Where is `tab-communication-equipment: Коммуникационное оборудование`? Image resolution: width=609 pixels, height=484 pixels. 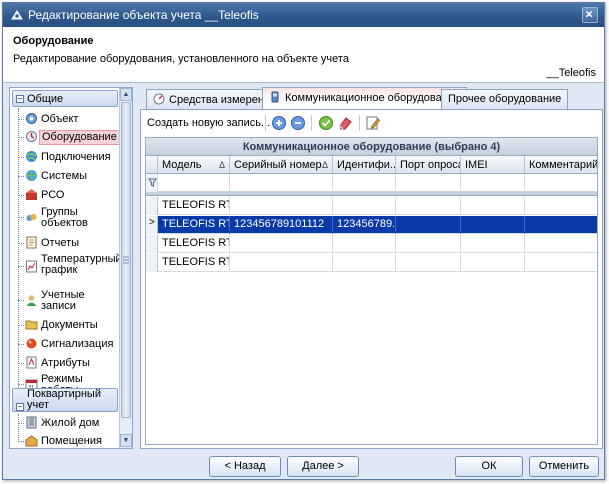 tab-communication-equipment: Коммуникационное оборудование is located at coordinates (365, 98).